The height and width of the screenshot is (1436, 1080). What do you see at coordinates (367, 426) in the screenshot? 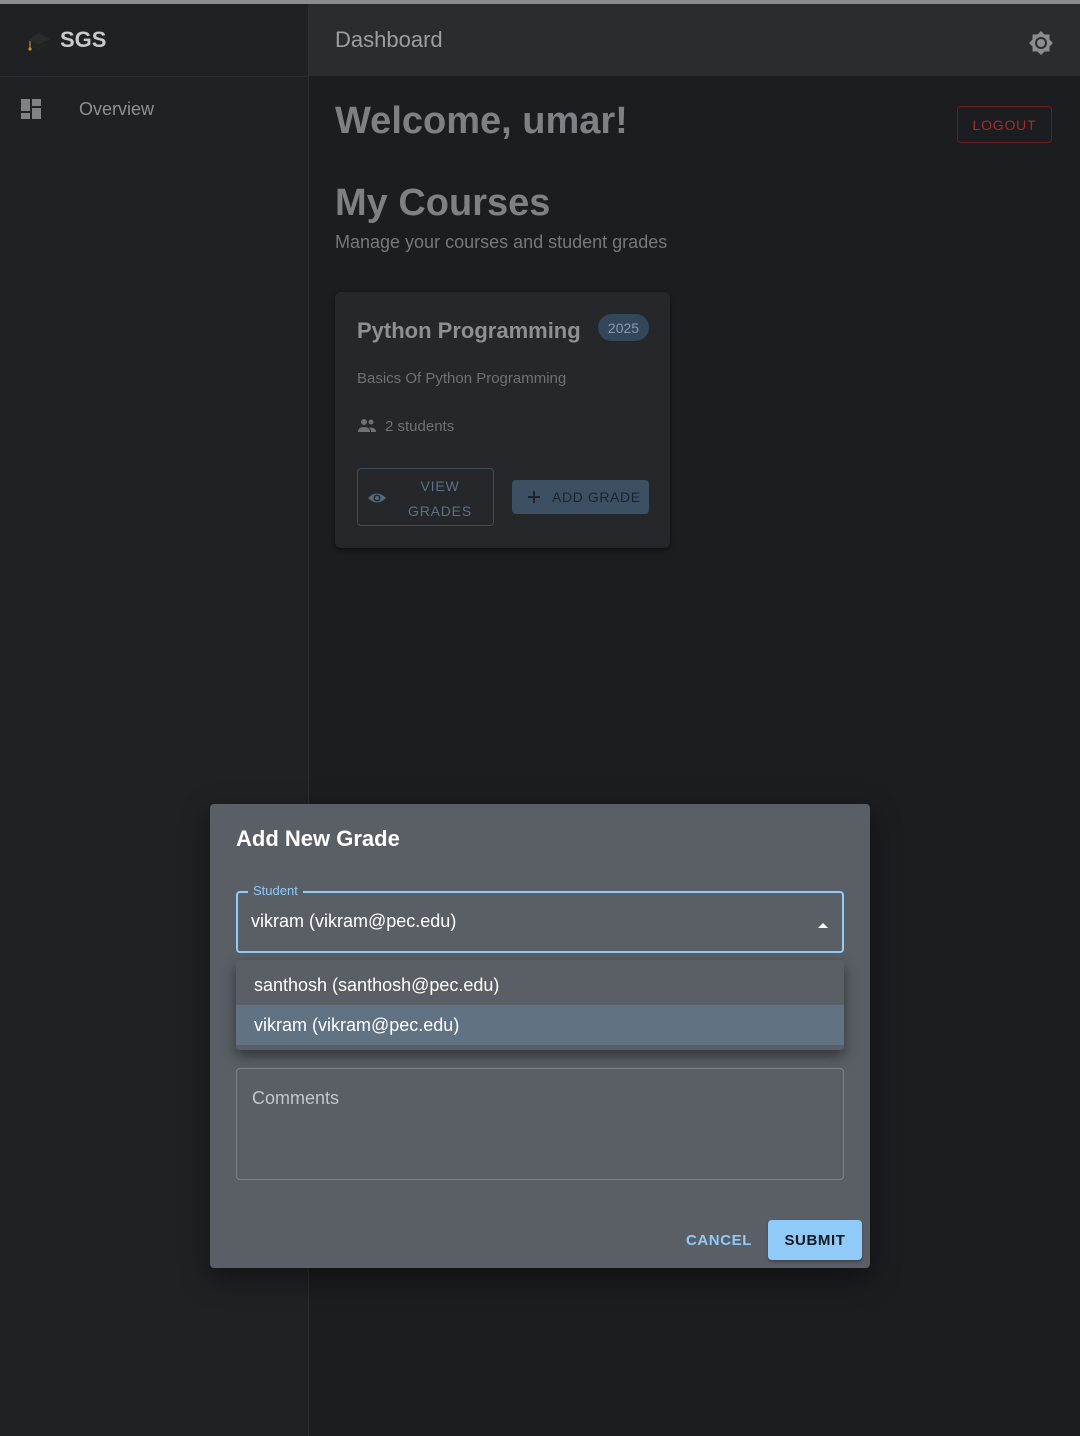
I see `people-icon` at bounding box center [367, 426].